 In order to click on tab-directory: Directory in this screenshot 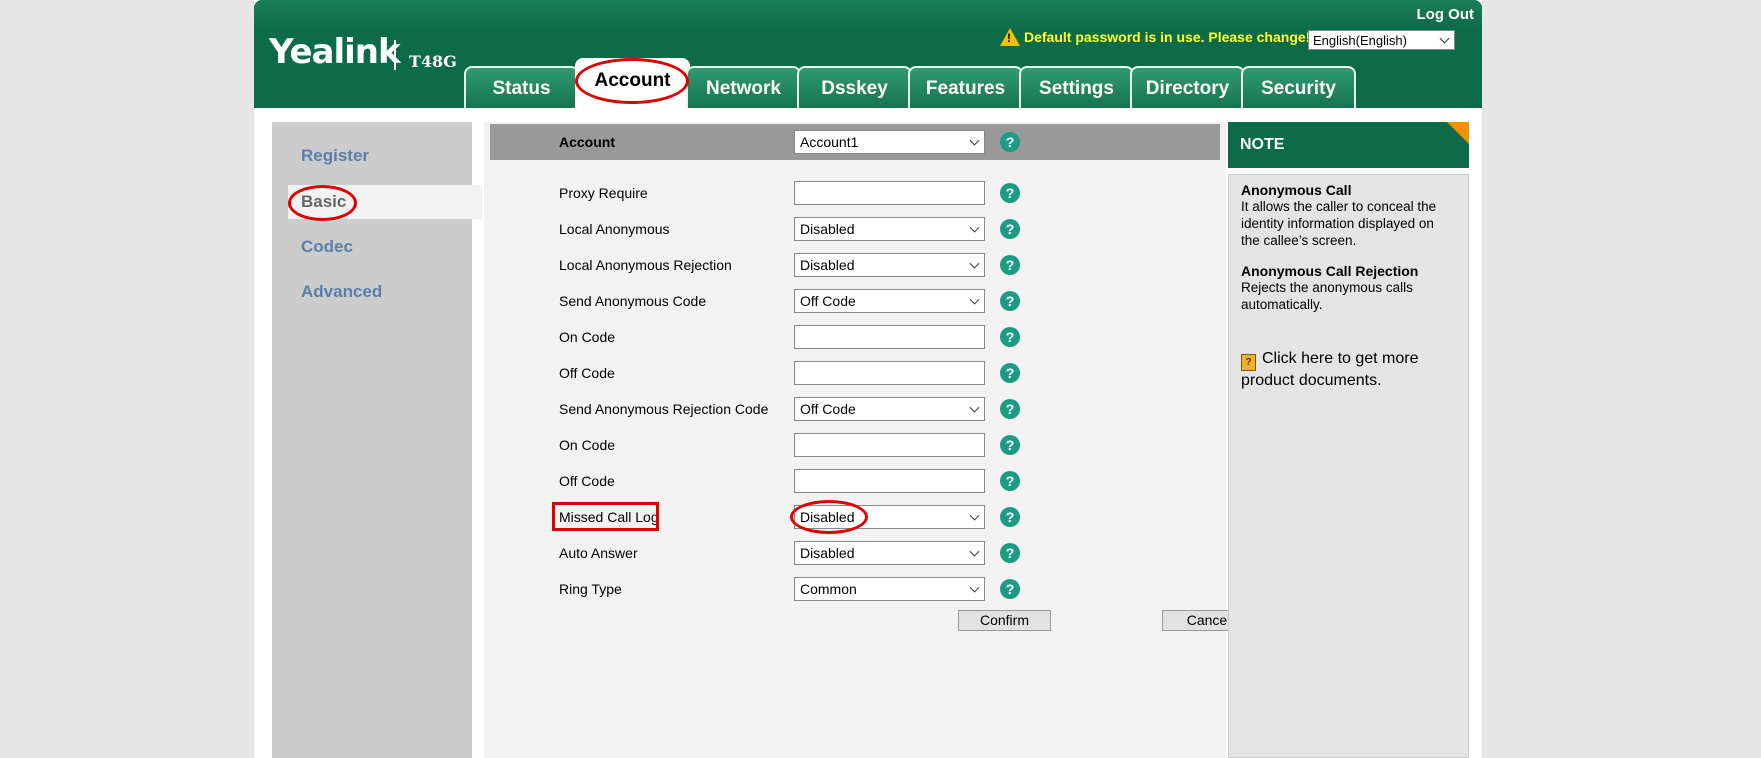, I will do `click(1187, 87)`.